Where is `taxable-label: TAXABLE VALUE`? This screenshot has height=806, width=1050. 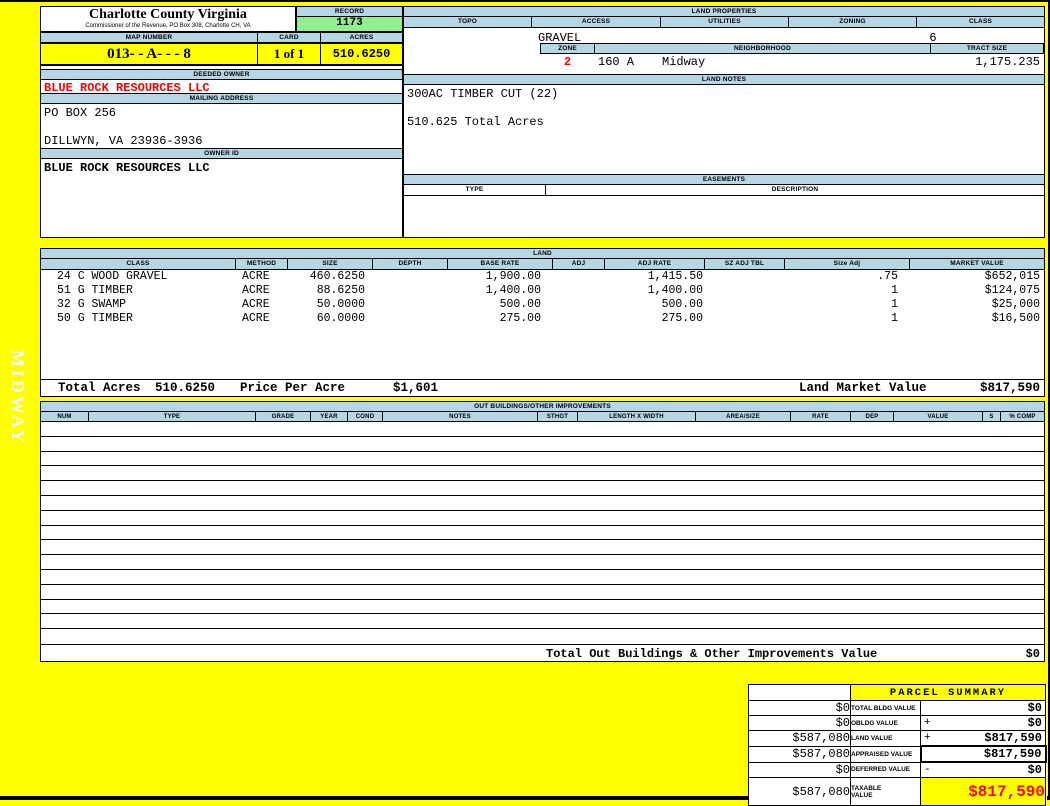
taxable-label: TAXABLE VALUE is located at coordinates (885, 791).